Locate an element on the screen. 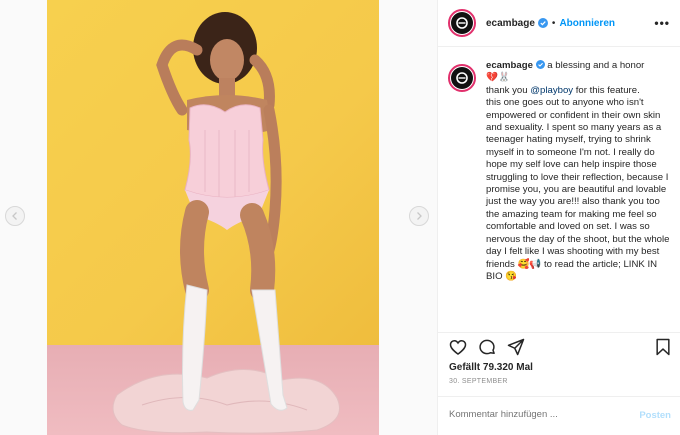 This screenshot has width=680, height=435. mention-link: @playboy is located at coordinates (551, 90).